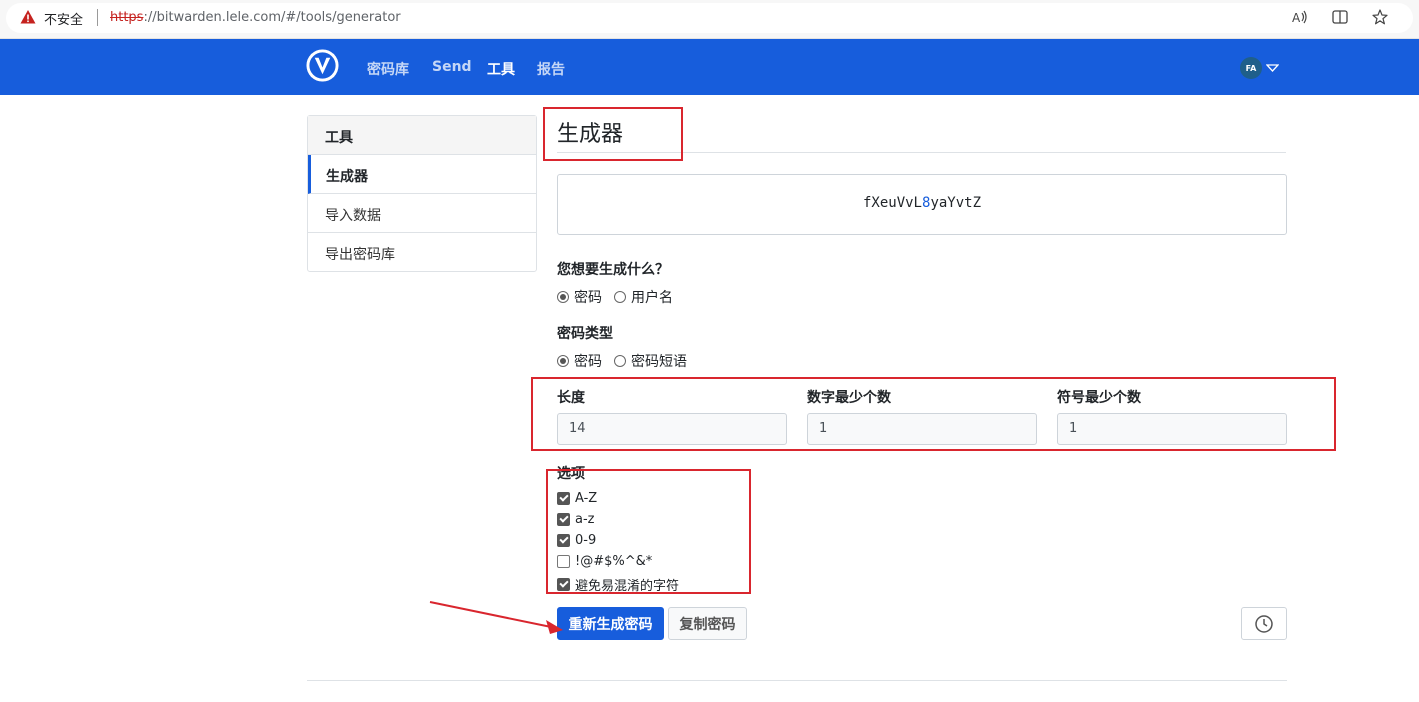 Image resolution: width=1419 pixels, height=702 pixels. I want to click on radio-username, so click(620, 297).